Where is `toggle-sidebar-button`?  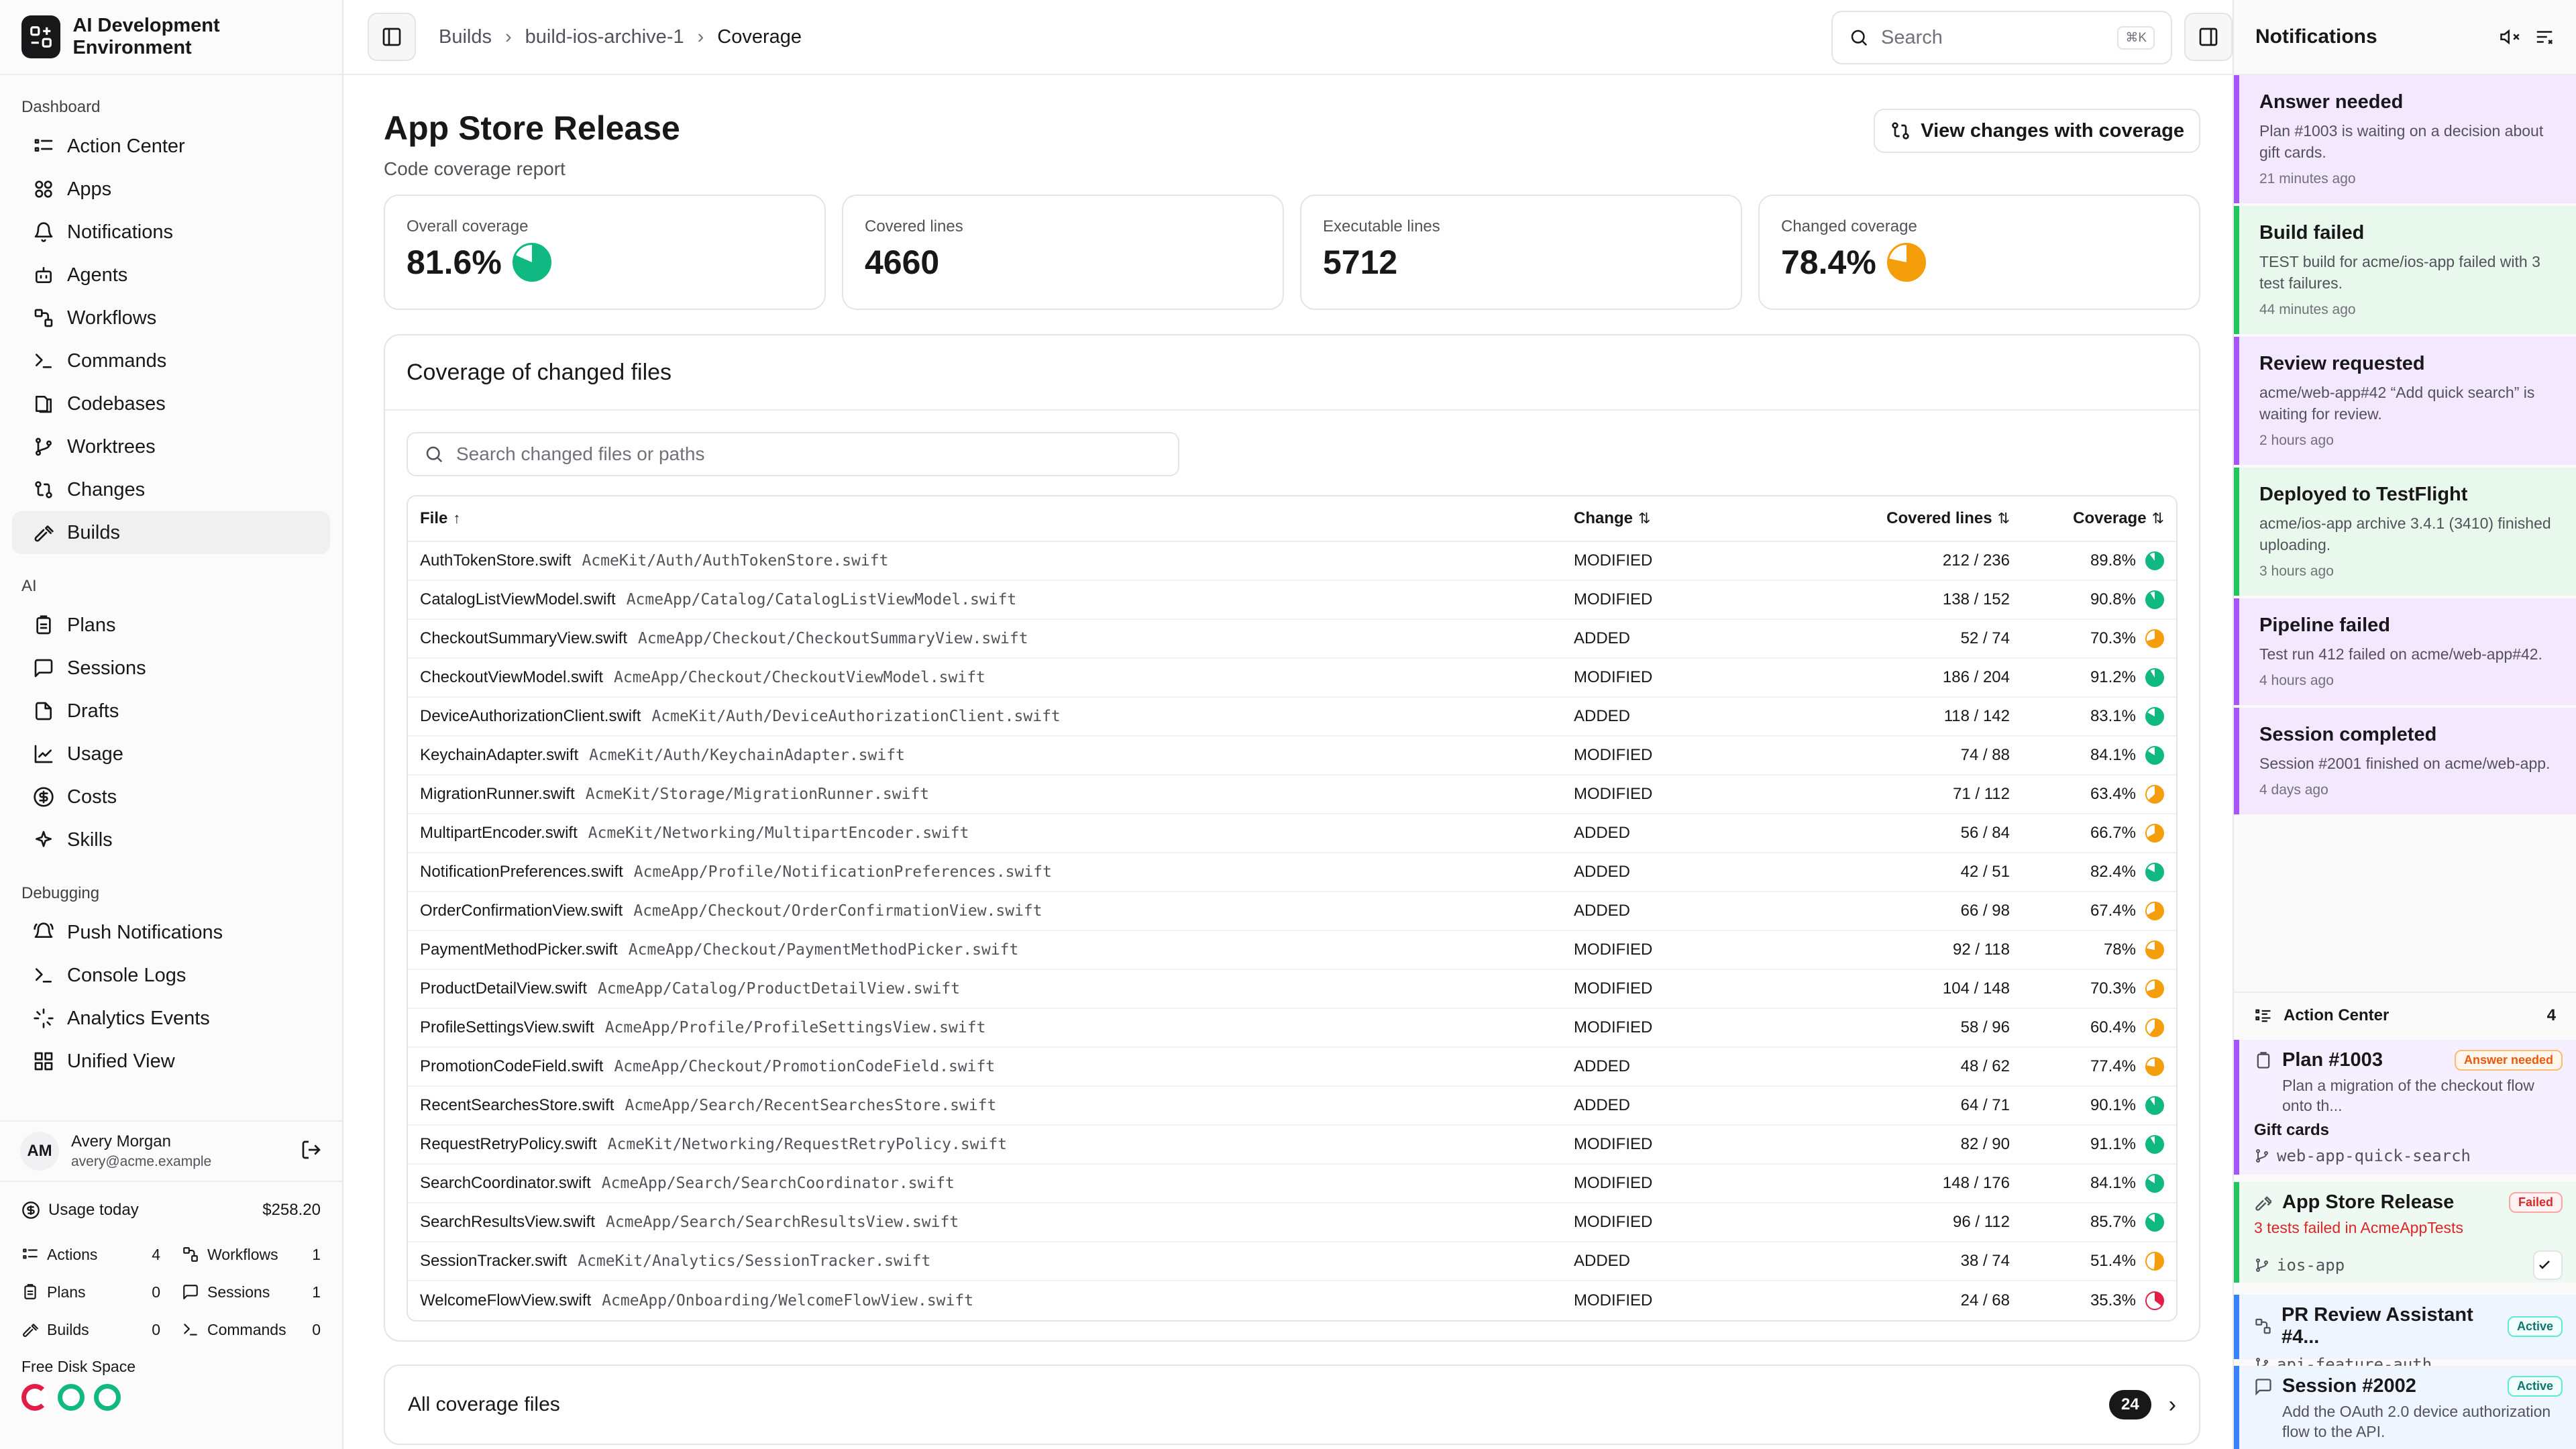
toggle-sidebar-button is located at coordinates (392, 37).